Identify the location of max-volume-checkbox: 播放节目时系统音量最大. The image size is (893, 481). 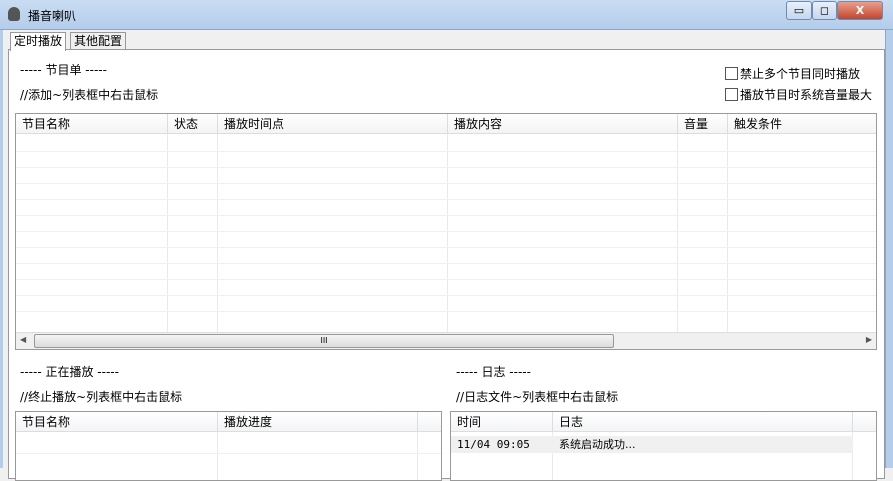
(798, 94).